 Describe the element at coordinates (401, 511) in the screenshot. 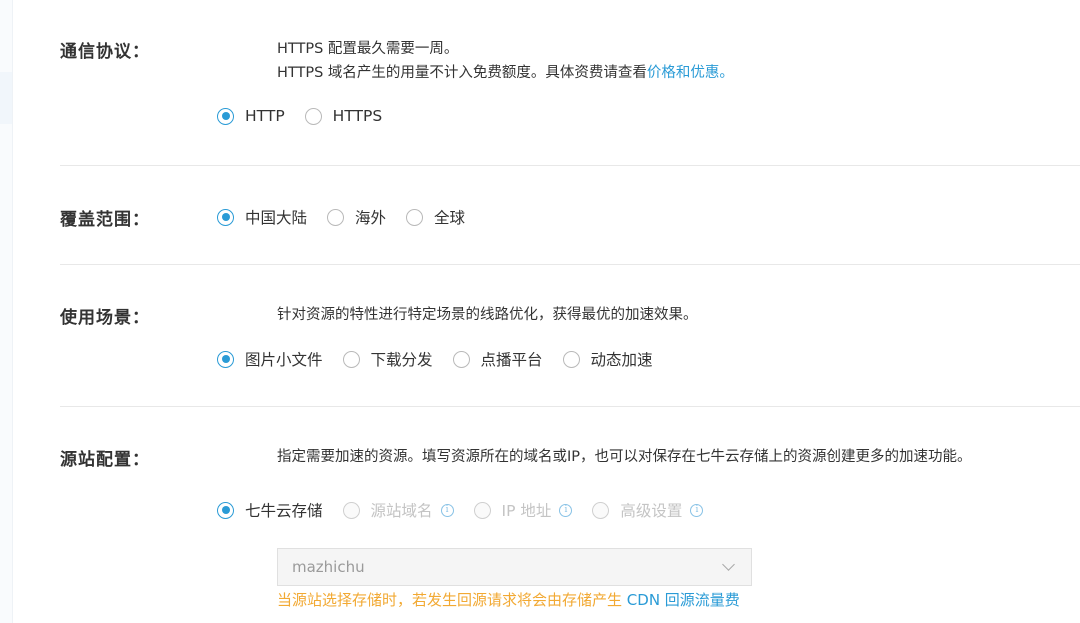

I see `radio-origin-domain-label: 源站域名` at that location.